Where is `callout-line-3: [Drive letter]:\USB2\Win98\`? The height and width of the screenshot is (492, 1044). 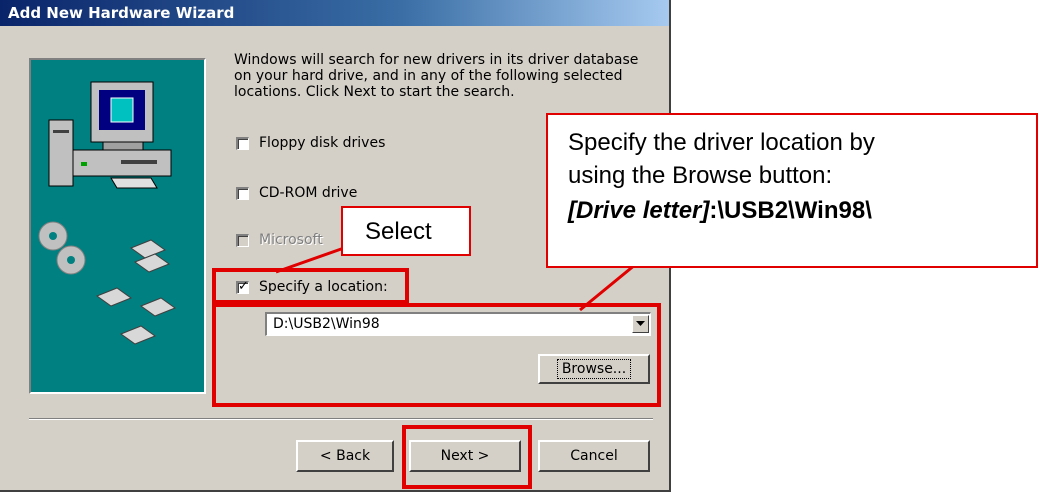 callout-line-3: [Drive letter]:\USB2\Win98\ is located at coordinates (720, 211).